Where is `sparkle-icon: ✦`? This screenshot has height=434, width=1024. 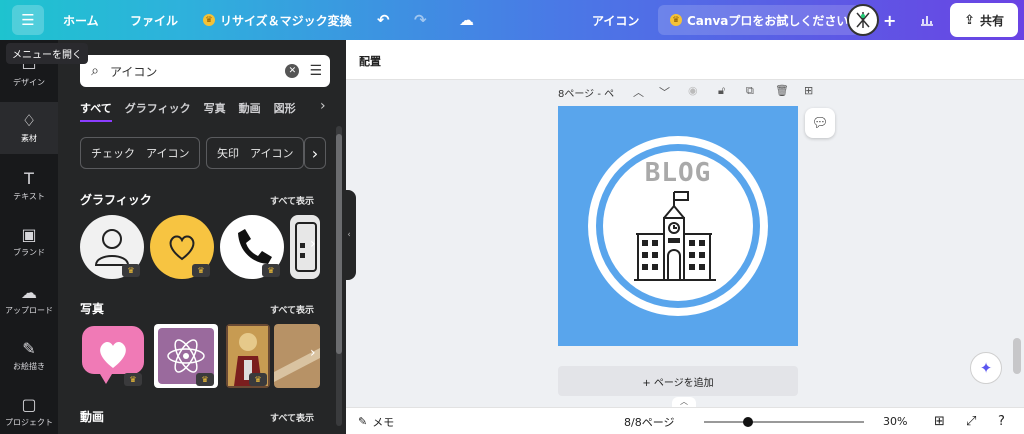 sparkle-icon: ✦ is located at coordinates (986, 368).